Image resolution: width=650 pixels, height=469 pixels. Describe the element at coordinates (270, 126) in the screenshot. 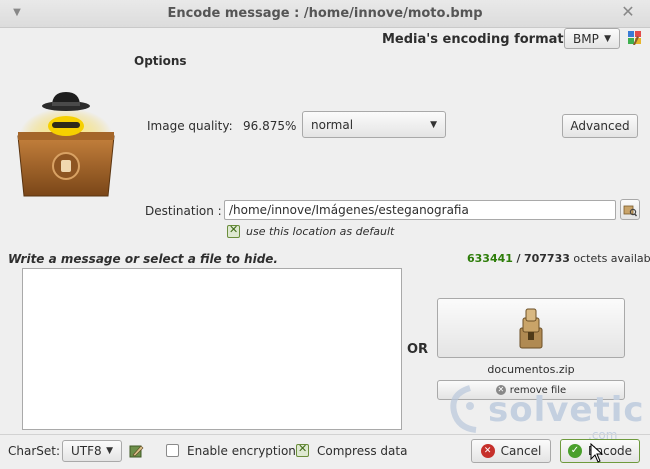

I see `image-quality-value: 96.875%` at that location.